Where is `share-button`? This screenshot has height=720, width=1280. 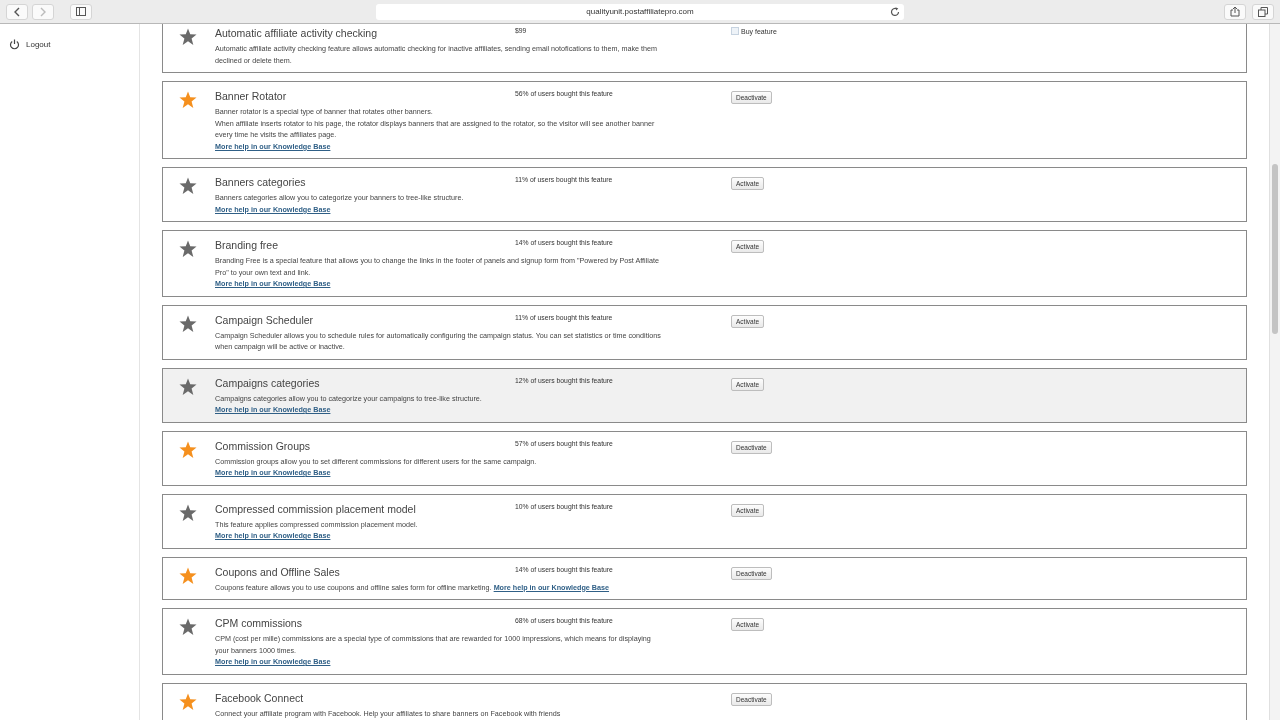 share-button is located at coordinates (1235, 11).